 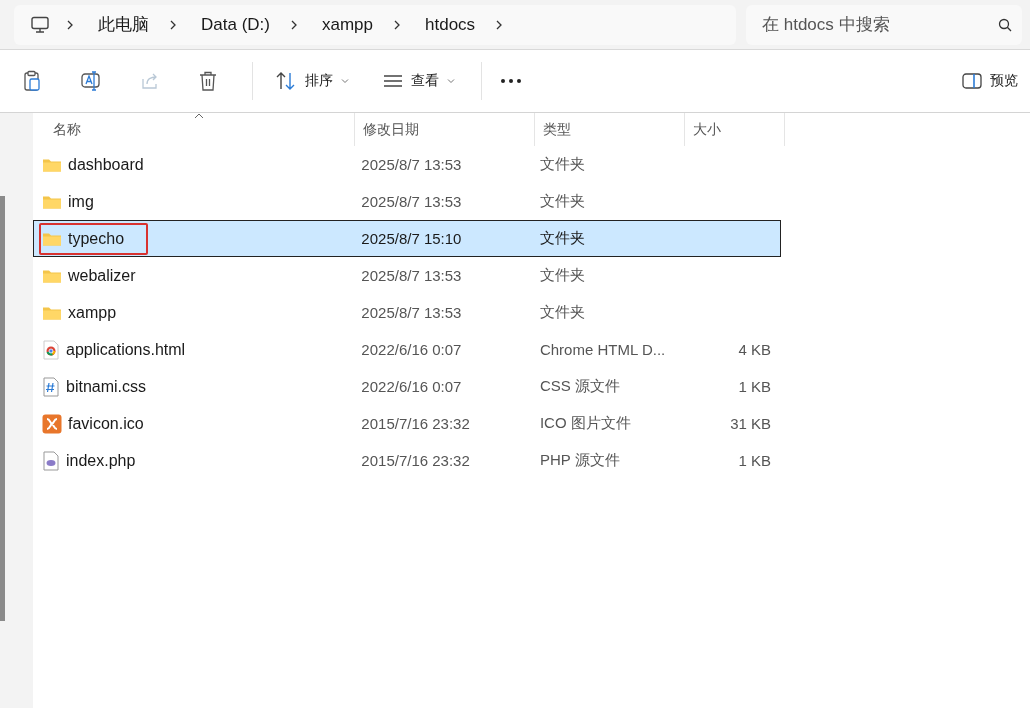 What do you see at coordinates (106, 423) in the screenshot?
I see `file-name: favicon.ico` at bounding box center [106, 423].